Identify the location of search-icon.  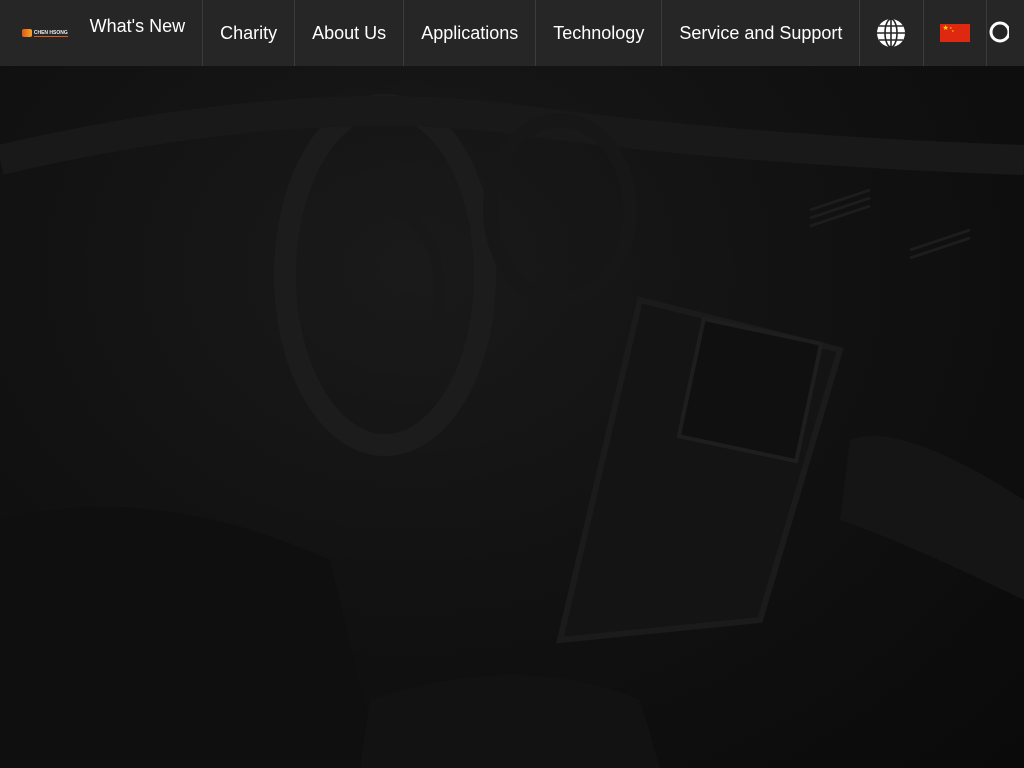
(999, 32).